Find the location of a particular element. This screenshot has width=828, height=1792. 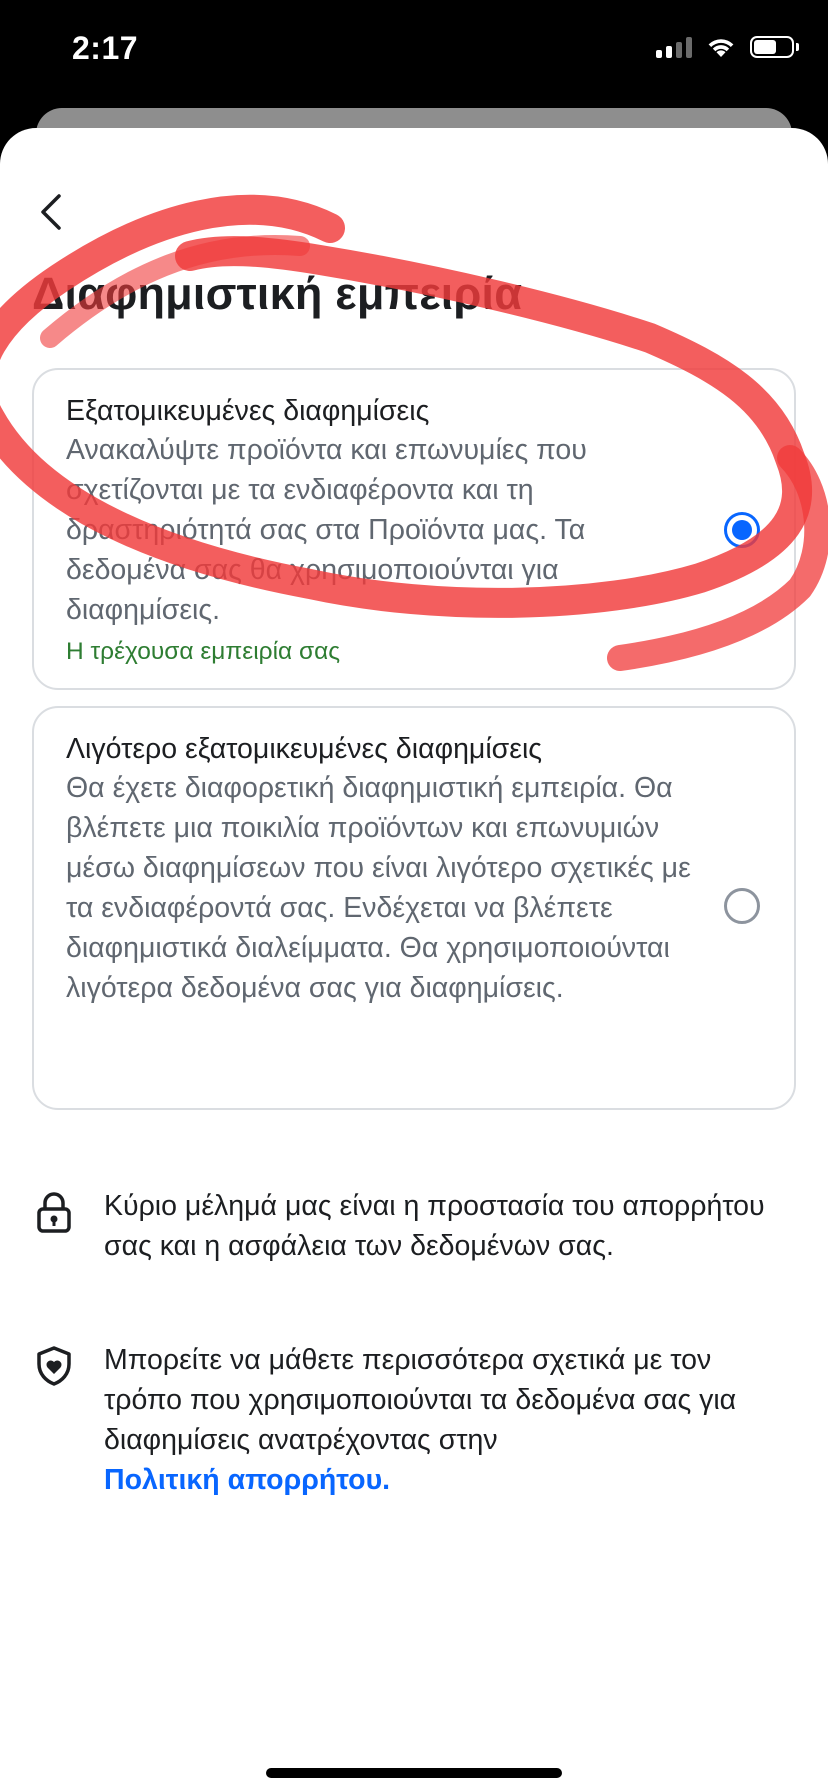

status-time: 2:17 is located at coordinates (105, 48).